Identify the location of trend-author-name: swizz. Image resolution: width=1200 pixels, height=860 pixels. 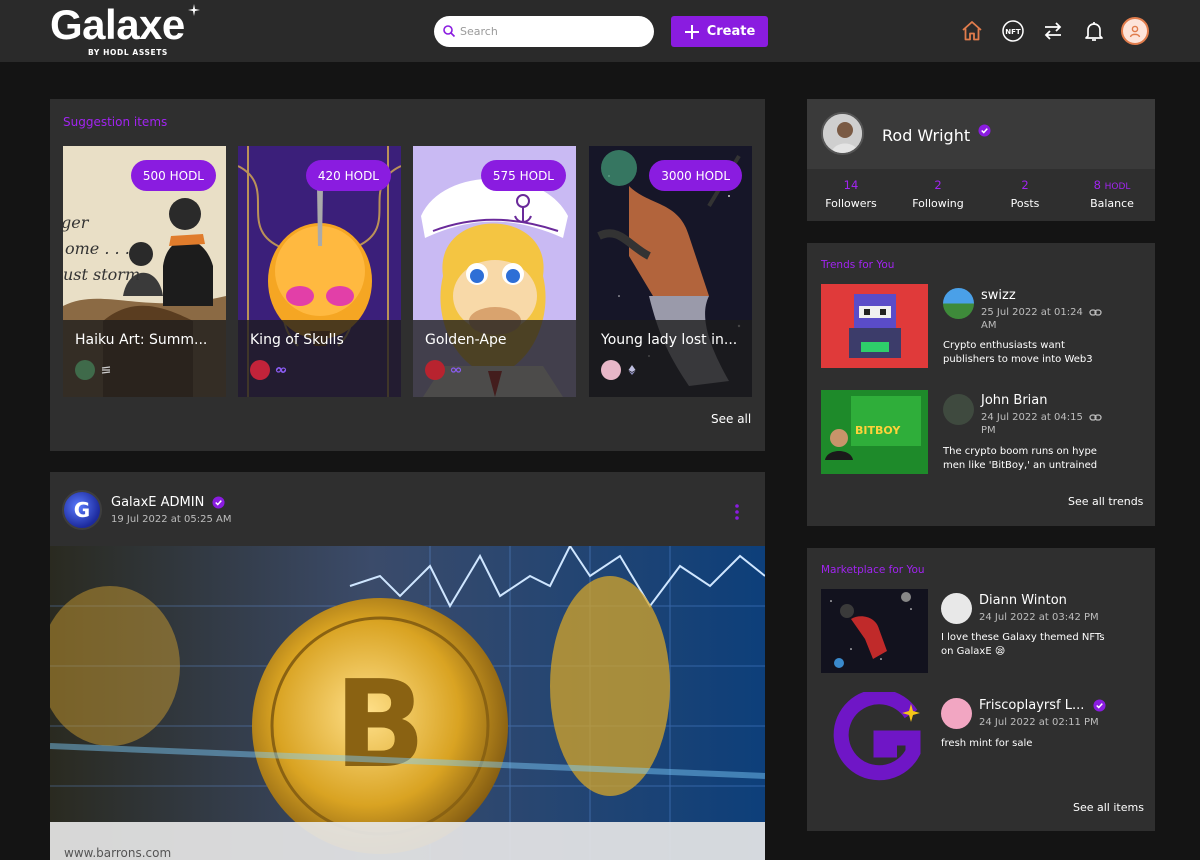
(998, 295).